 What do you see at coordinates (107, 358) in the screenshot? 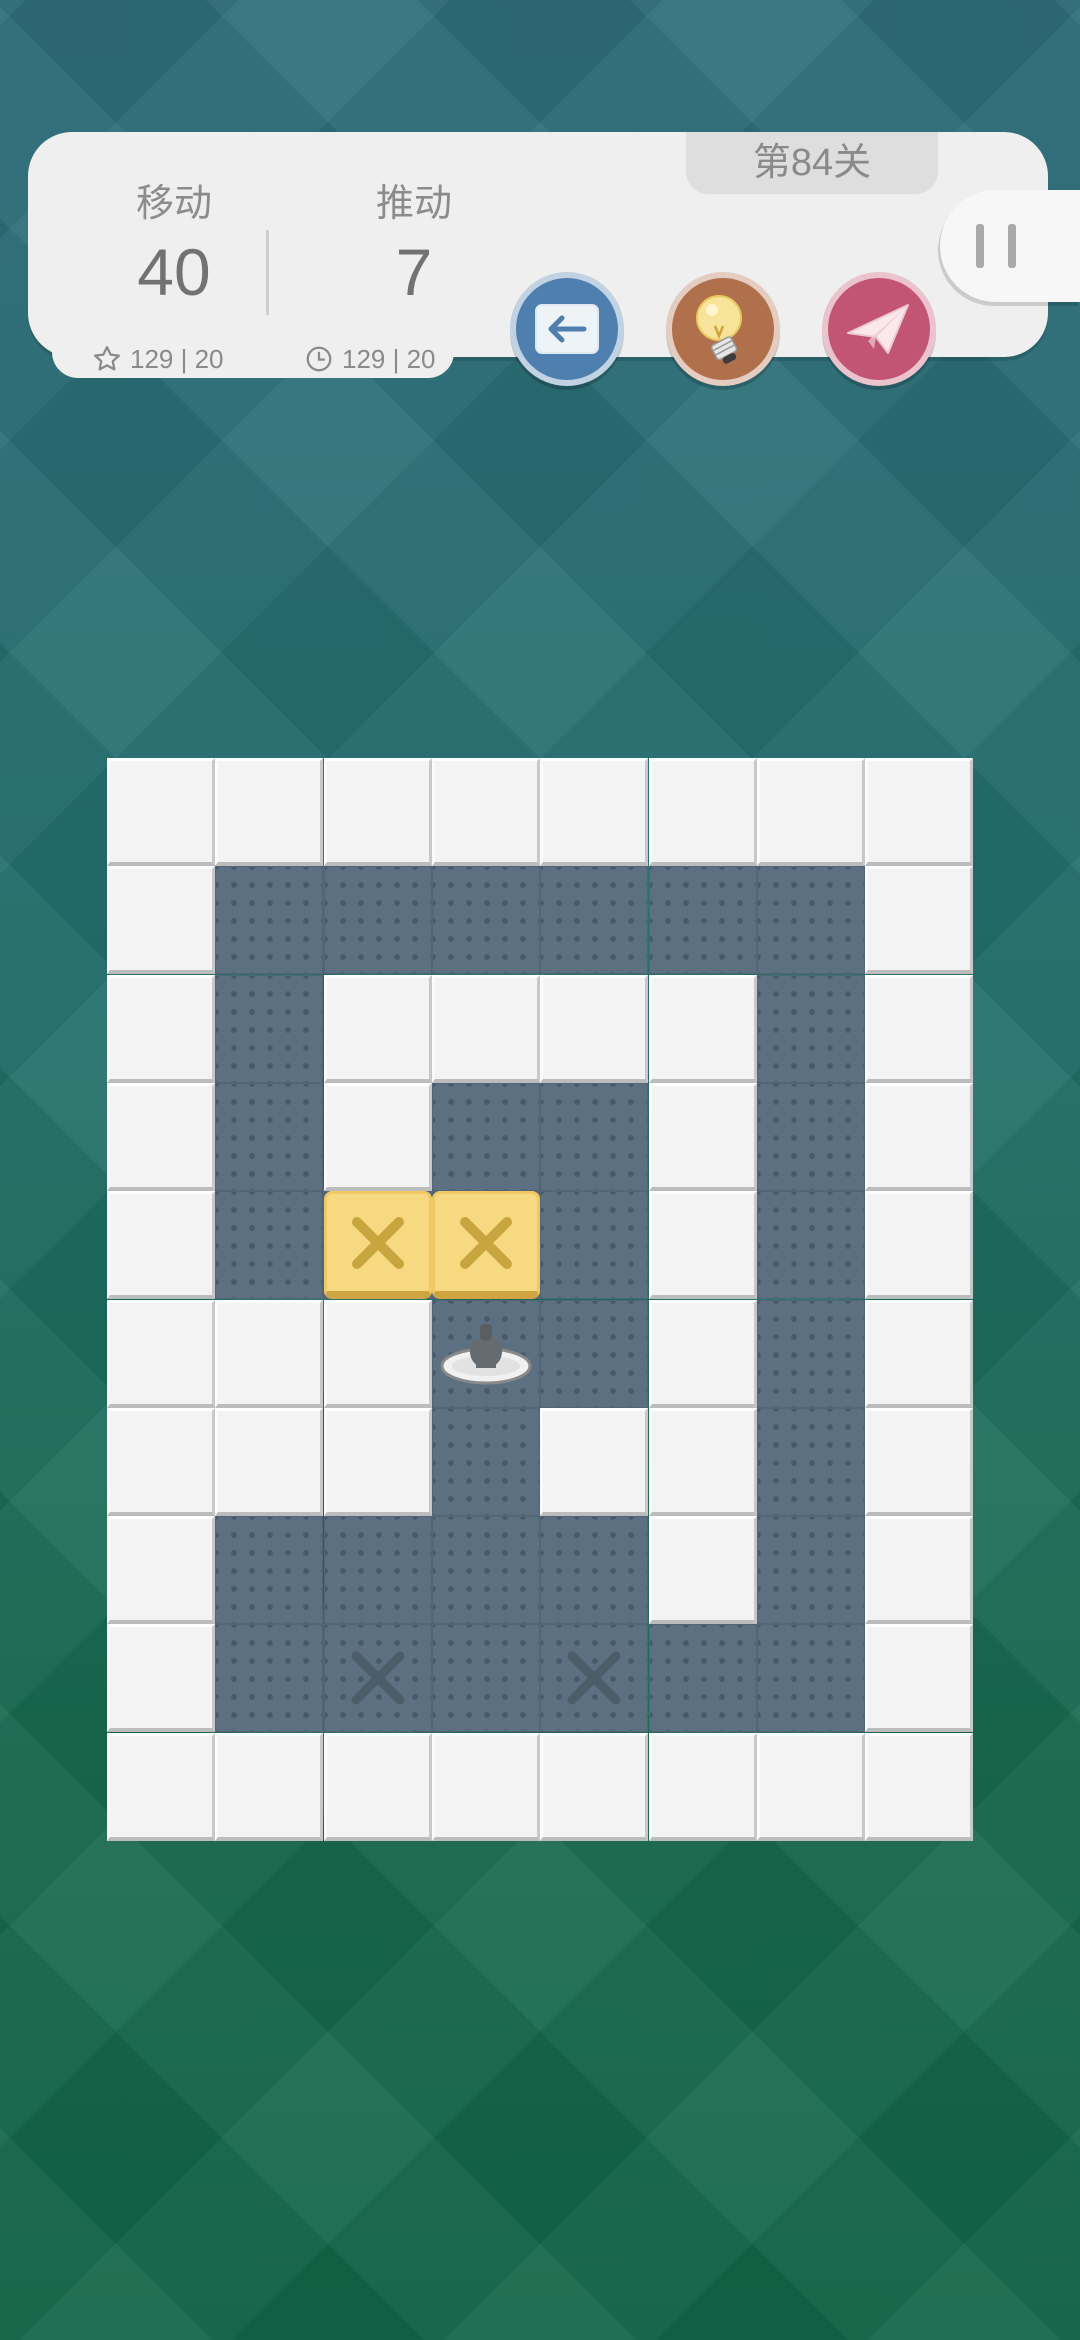
I see `star-icon` at bounding box center [107, 358].